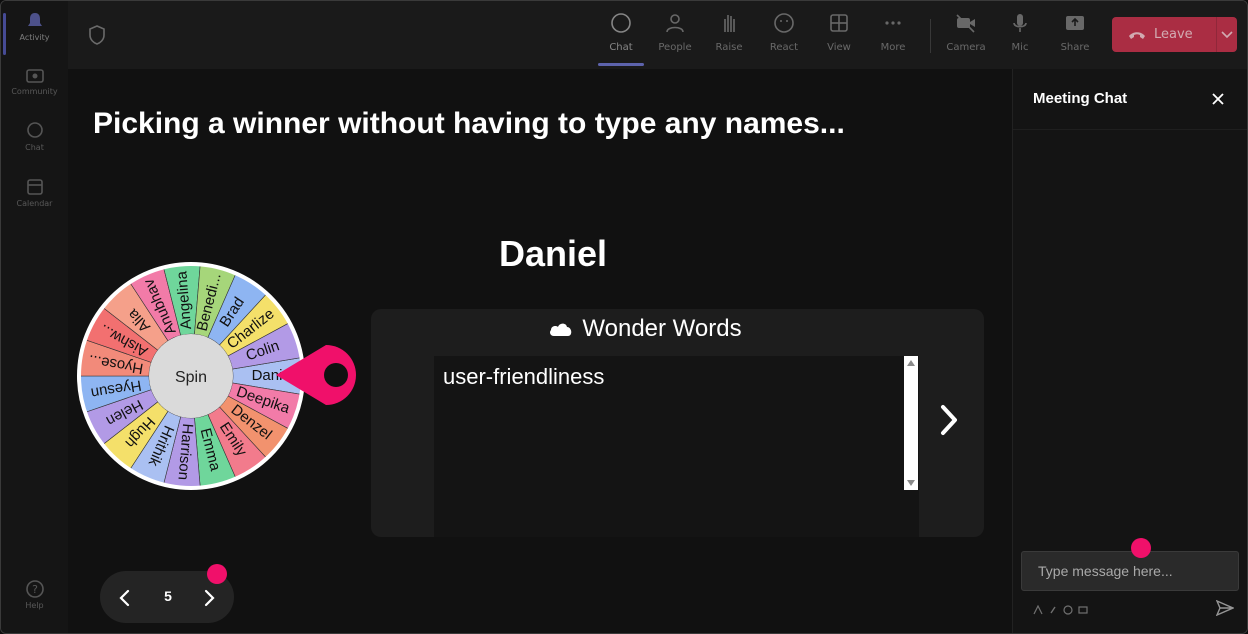  I want to click on current-word: user-friendliness, so click(524, 376).